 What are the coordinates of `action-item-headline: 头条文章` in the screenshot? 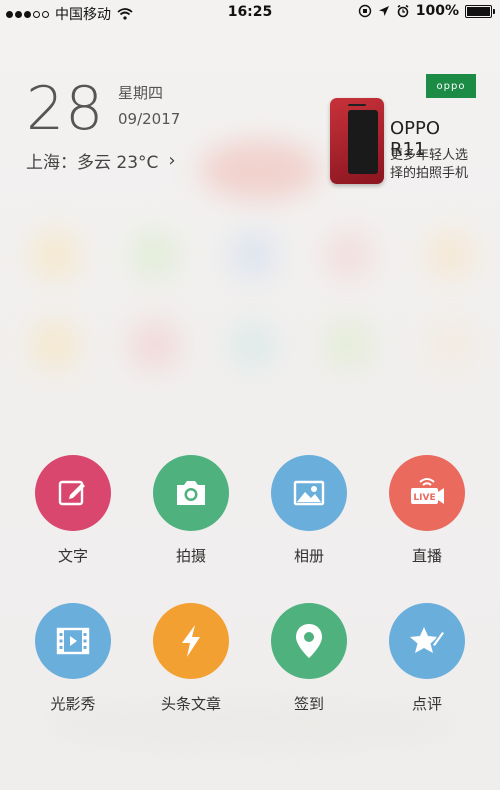 It's located at (191, 658).